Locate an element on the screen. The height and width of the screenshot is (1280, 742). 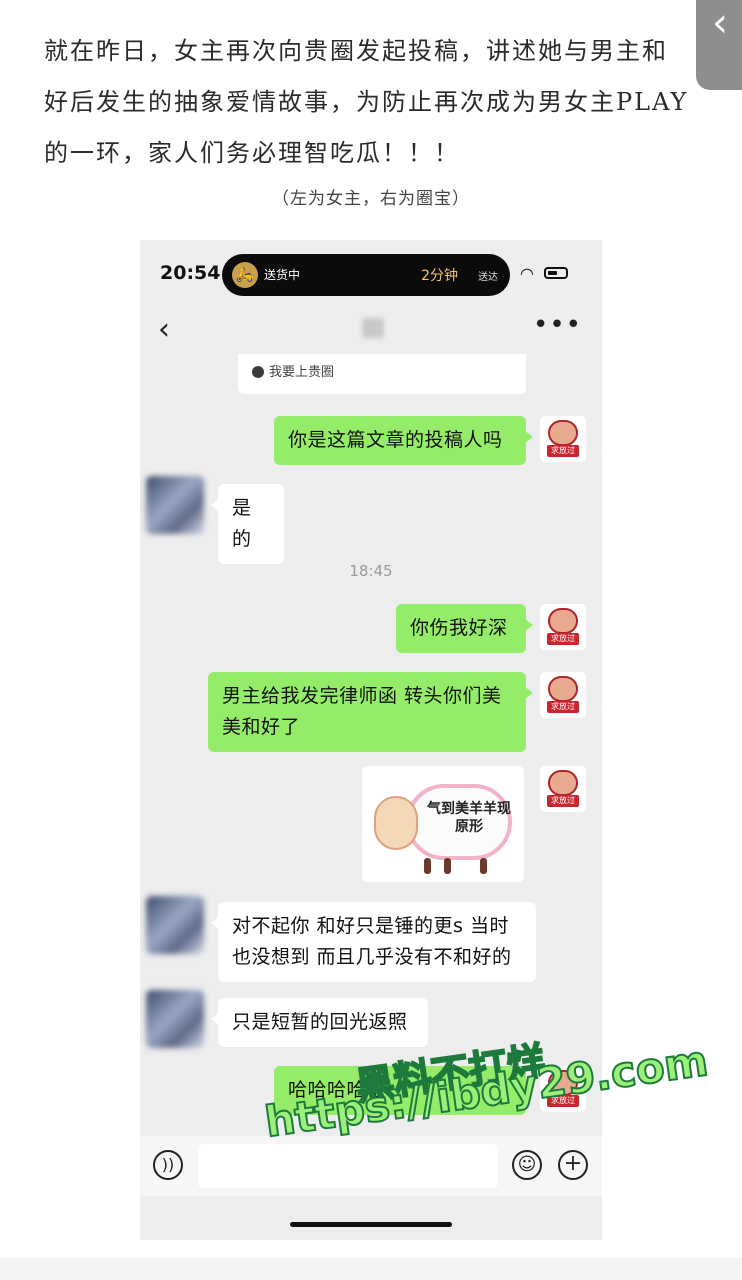
chat-title-blurred is located at coordinates (373, 328).